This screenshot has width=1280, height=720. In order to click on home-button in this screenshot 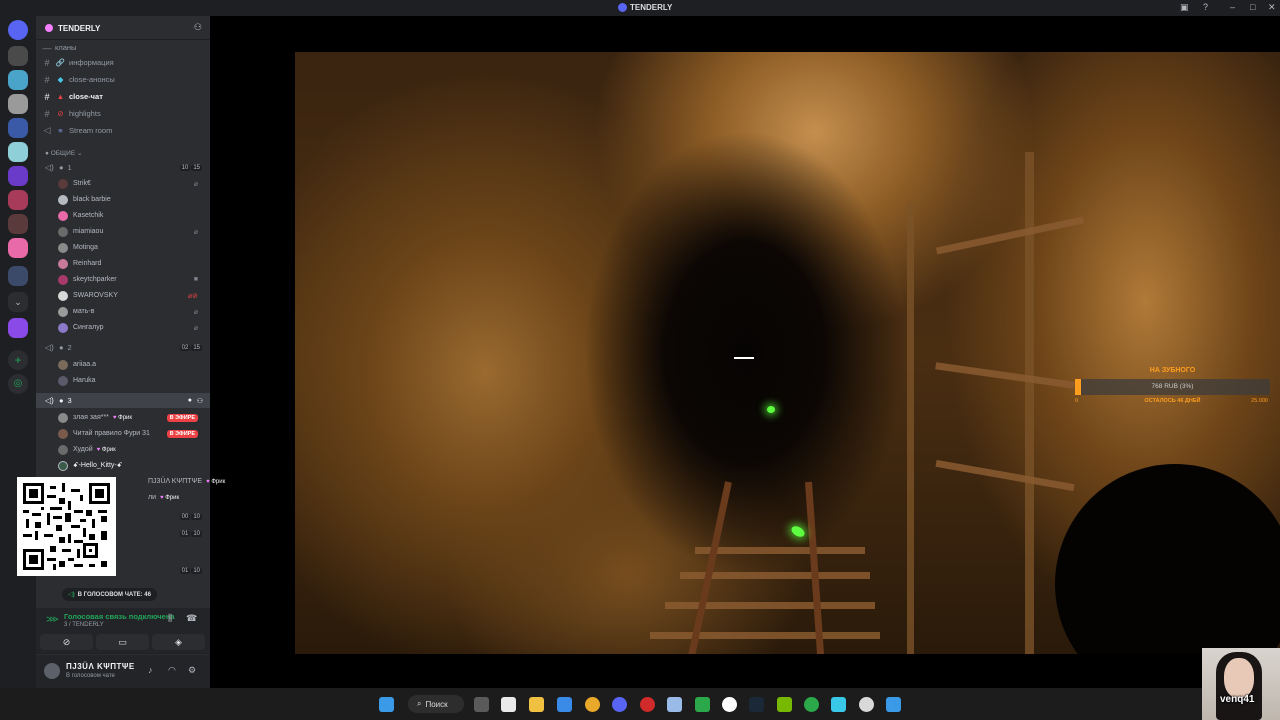, I will do `click(18, 30)`.